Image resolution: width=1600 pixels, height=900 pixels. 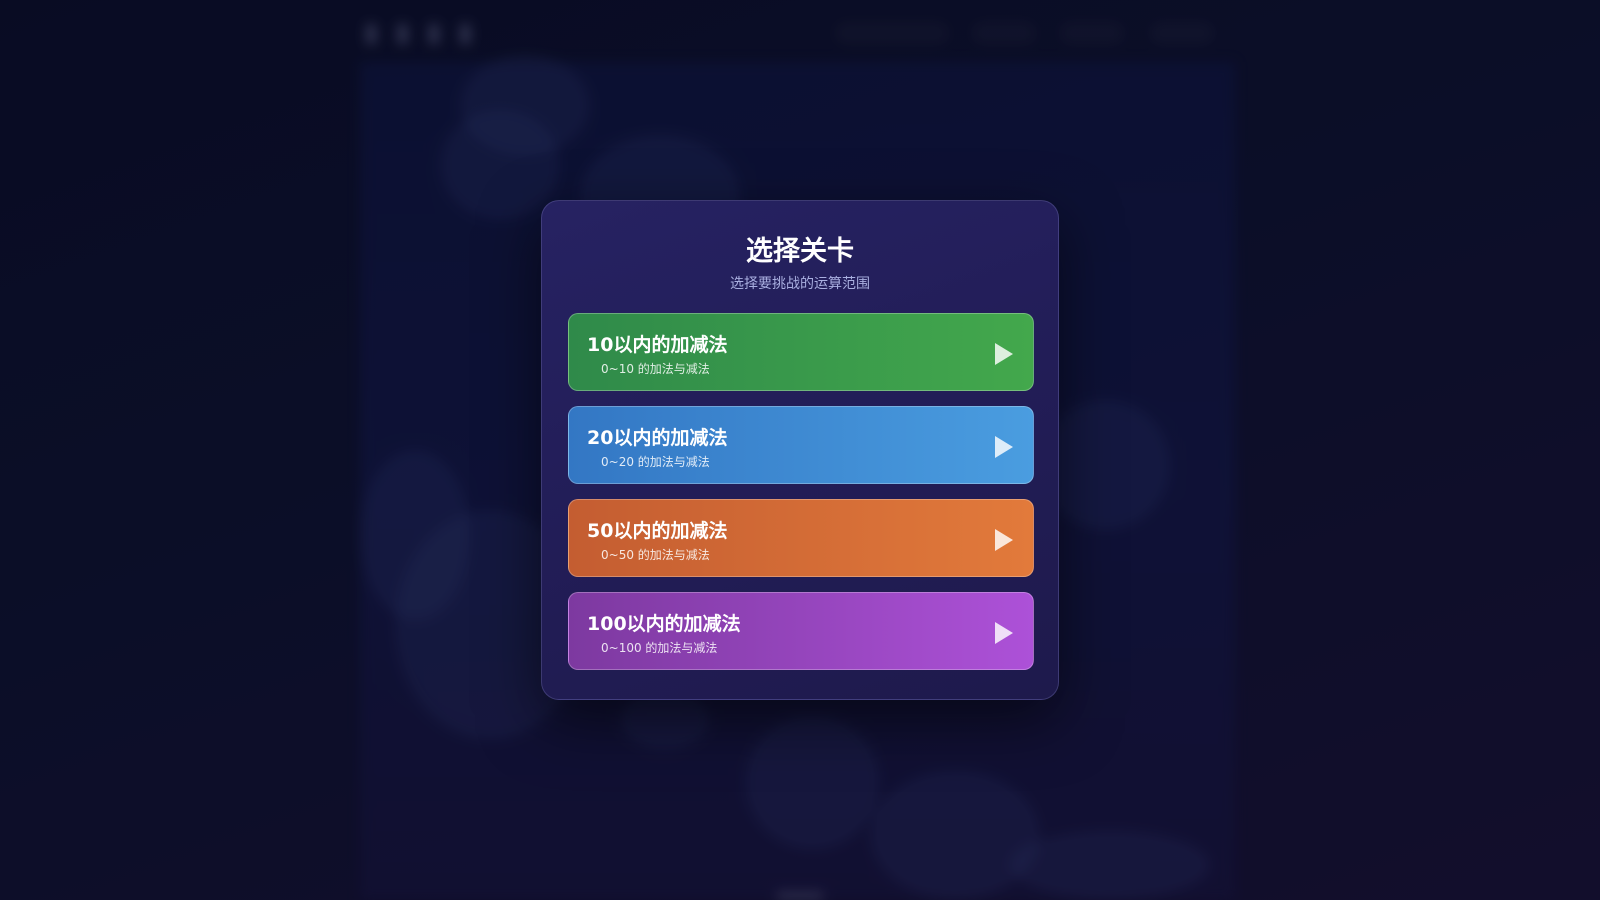 I want to click on level-desc: 0~100 的加法与减法, so click(x=659, y=648).